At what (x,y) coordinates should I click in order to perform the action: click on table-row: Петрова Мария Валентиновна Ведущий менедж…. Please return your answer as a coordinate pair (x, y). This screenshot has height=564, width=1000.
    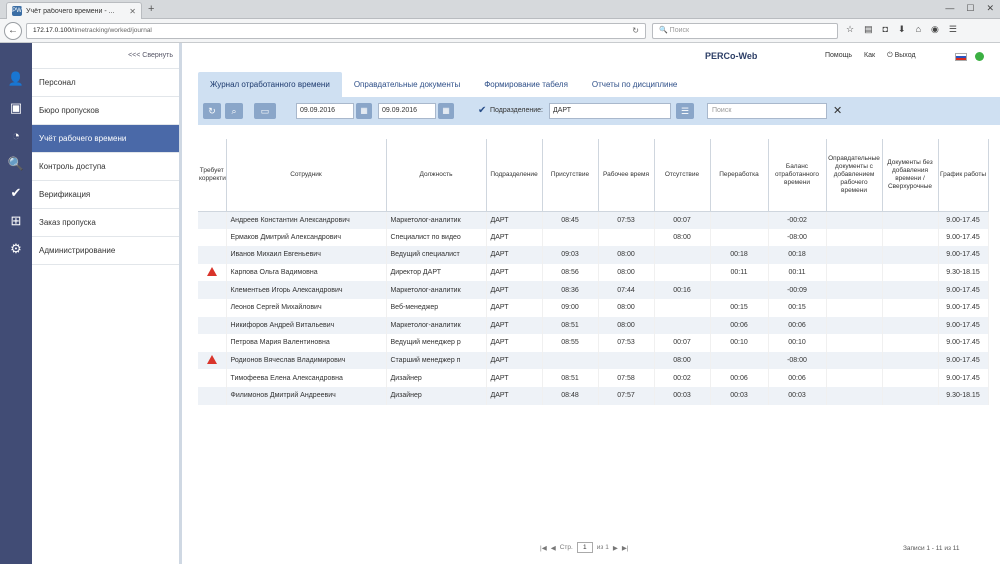
    Looking at the image, I should click on (593, 343).